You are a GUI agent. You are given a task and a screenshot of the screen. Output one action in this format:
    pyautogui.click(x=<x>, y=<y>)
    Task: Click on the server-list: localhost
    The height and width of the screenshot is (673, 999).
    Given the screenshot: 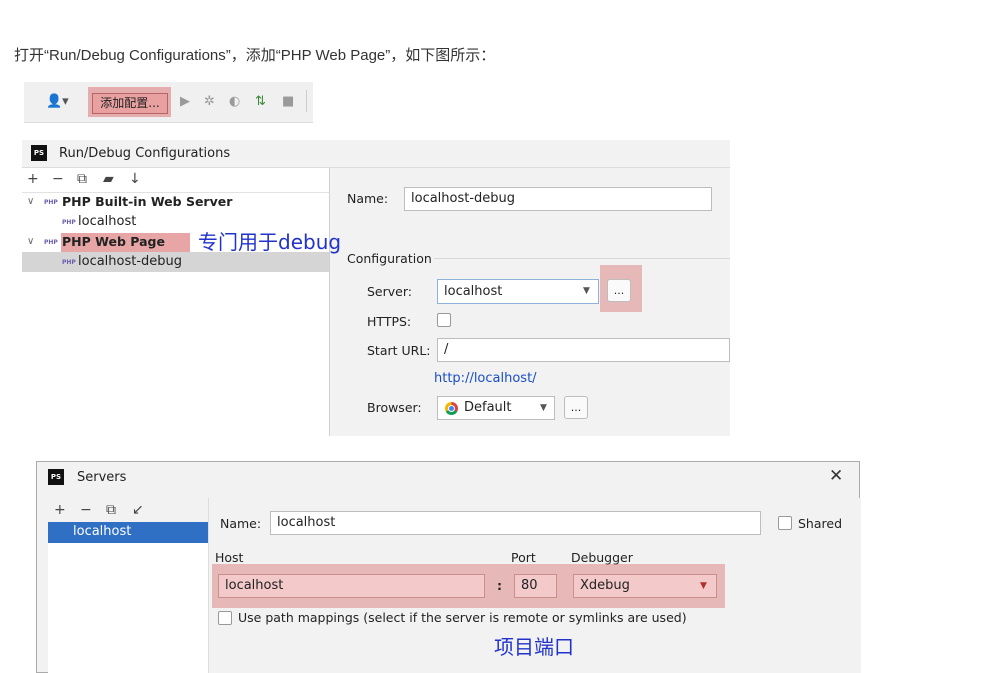 What is the action you would take?
    pyautogui.click(x=128, y=597)
    